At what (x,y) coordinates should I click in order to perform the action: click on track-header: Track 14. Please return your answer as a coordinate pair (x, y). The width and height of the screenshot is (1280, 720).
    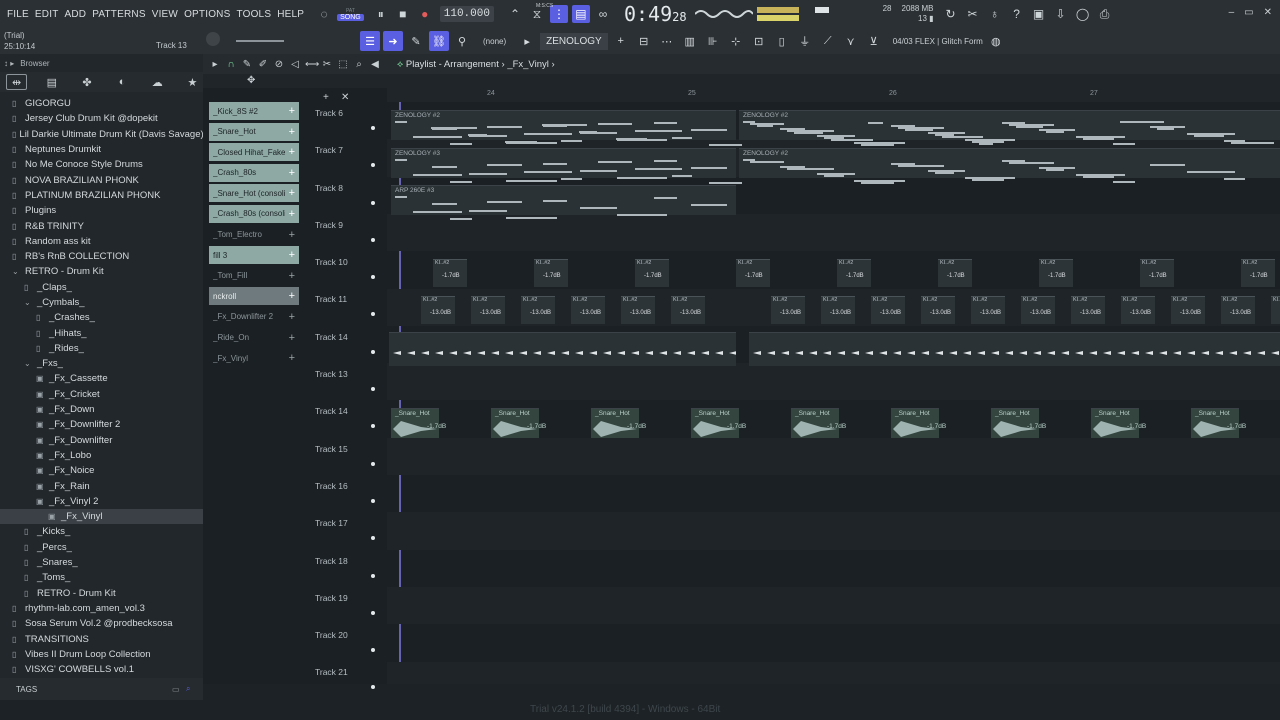
    Looking at the image, I should click on (345, 418).